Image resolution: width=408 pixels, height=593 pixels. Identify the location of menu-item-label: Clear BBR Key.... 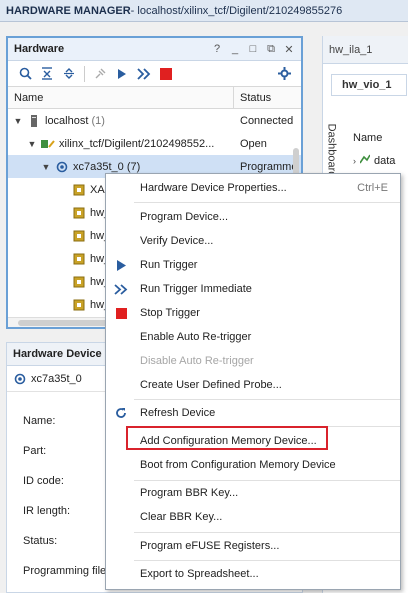
(181, 517).